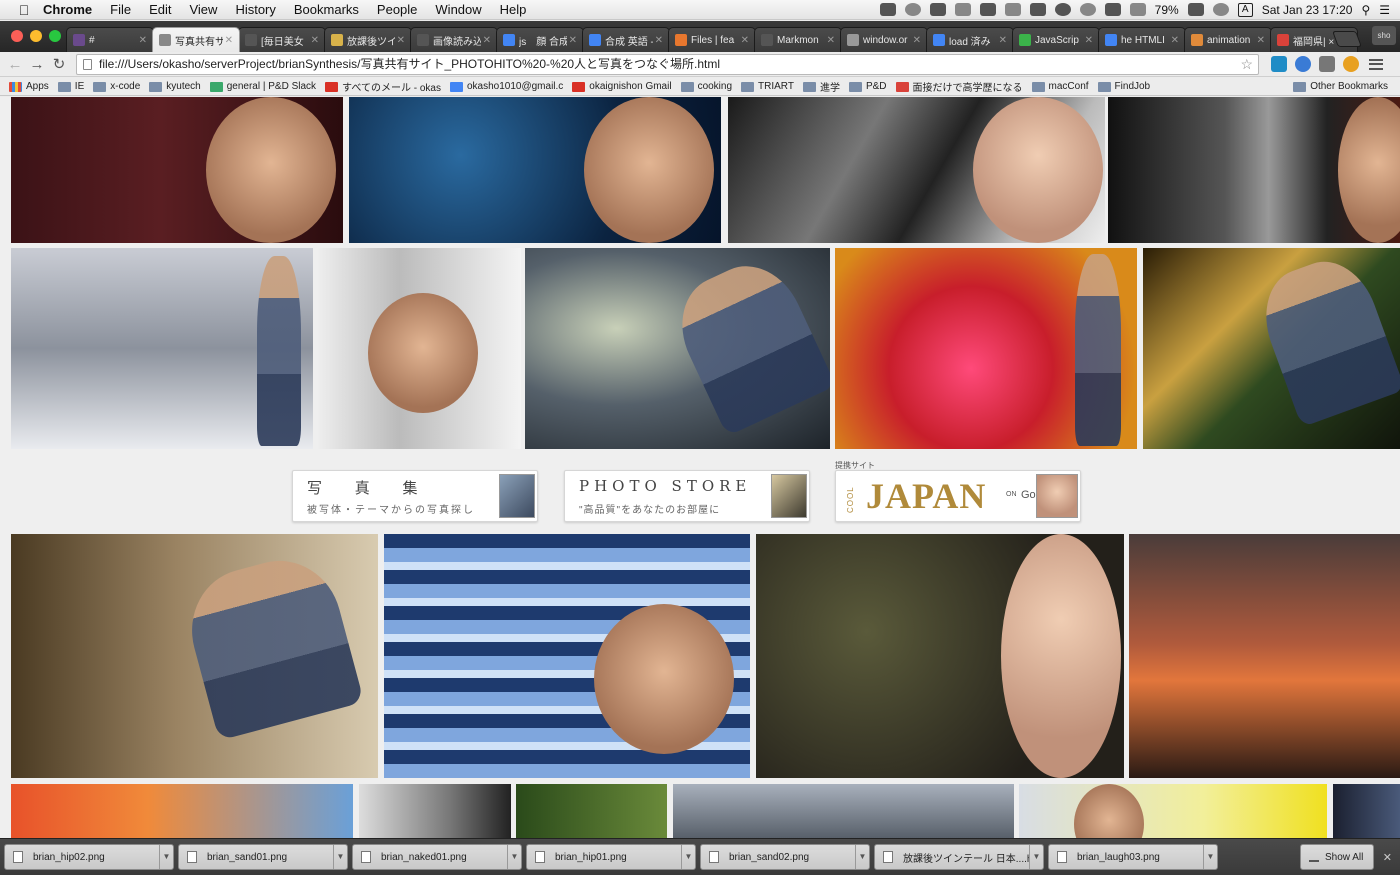 Image resolution: width=1400 pixels, height=875 pixels. I want to click on download-item: brian_laugh03.png ▼, so click(1133, 857).